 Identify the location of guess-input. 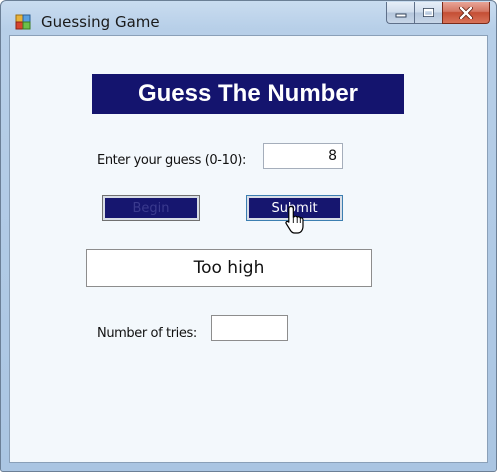
(303, 156).